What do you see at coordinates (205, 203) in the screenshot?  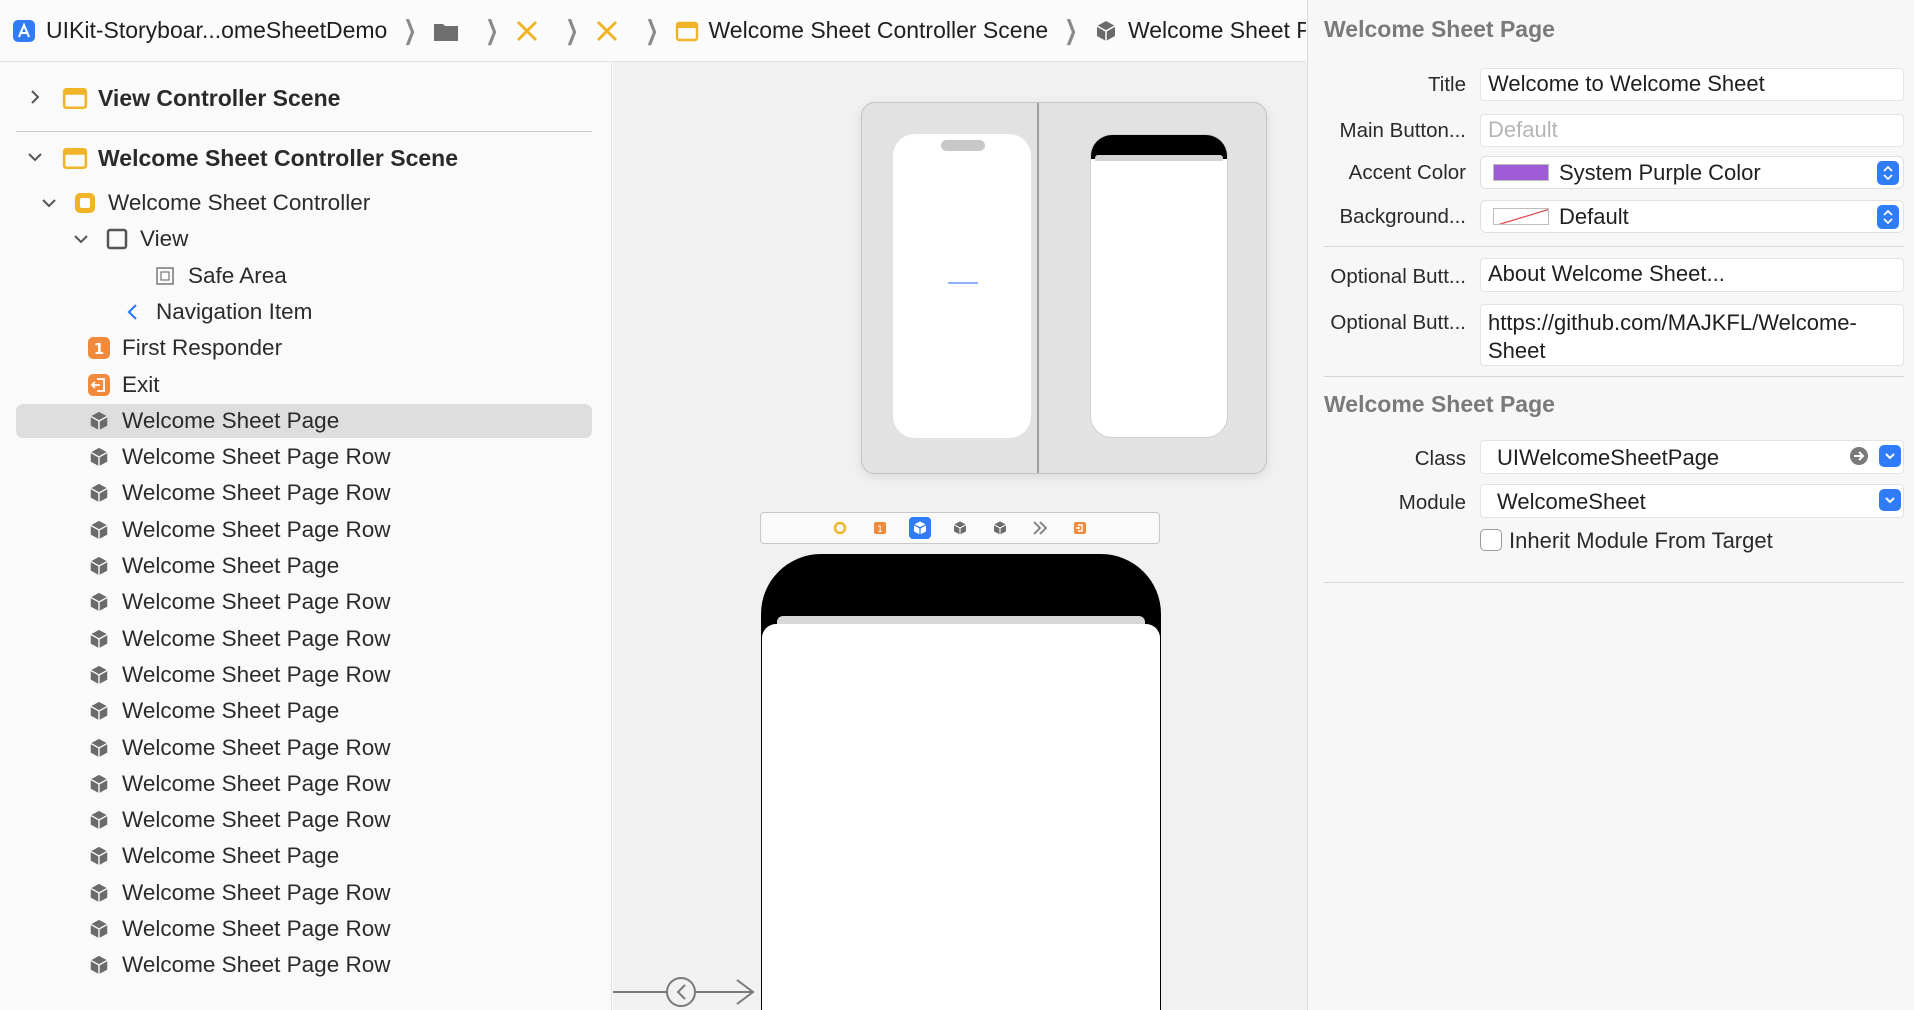 I see `outline-item: Welcome Sheet Controller` at bounding box center [205, 203].